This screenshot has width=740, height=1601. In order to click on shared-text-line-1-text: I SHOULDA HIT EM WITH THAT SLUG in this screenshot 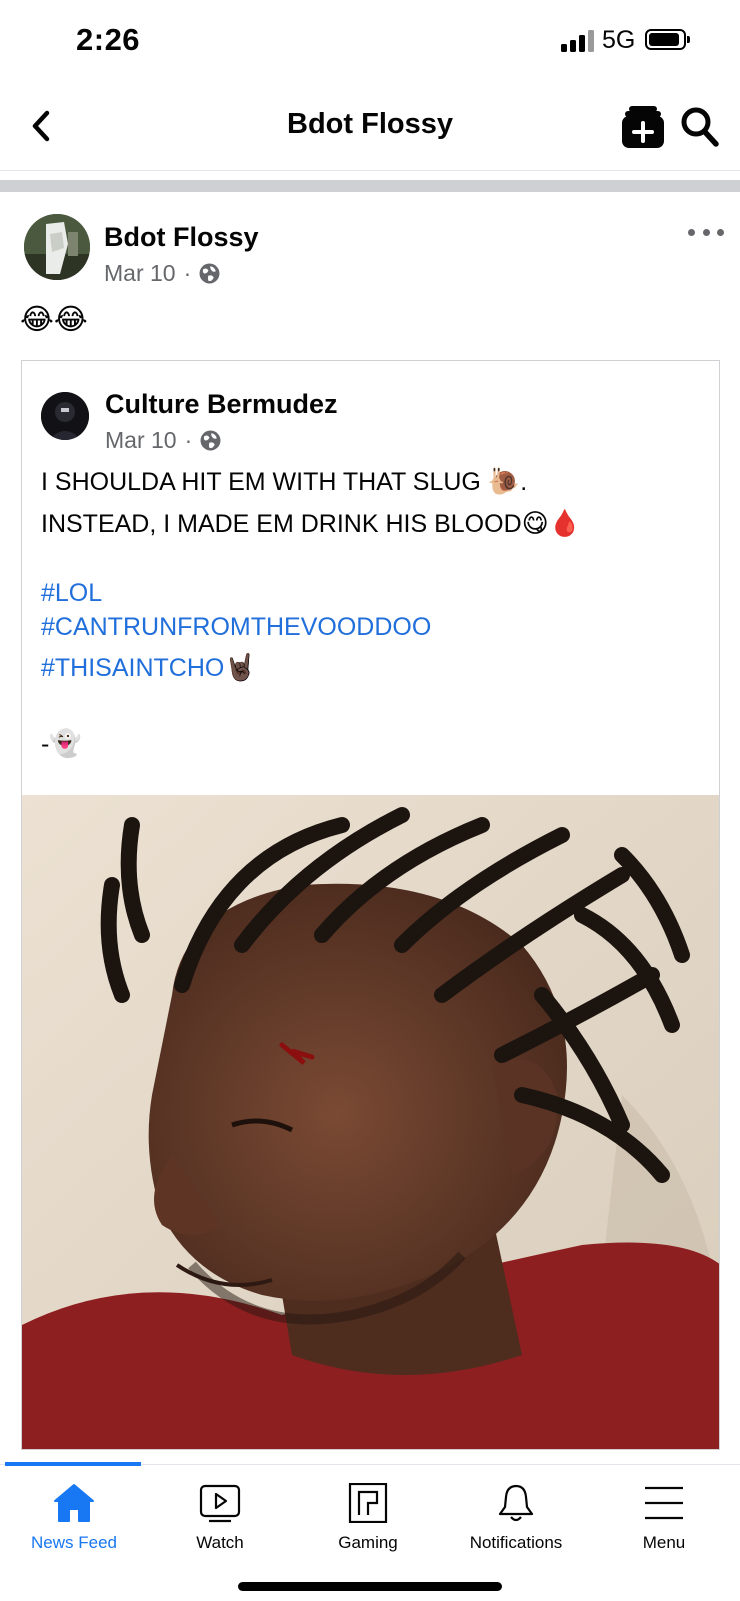, I will do `click(261, 482)`.